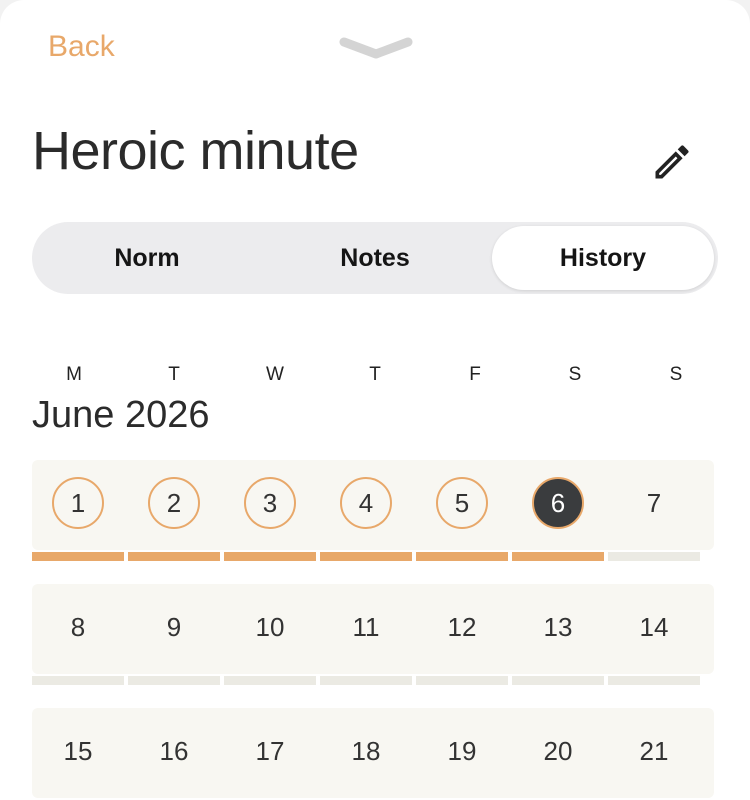 The height and width of the screenshot is (800, 750). What do you see at coordinates (672, 162) in the screenshot?
I see `edit-pencil-icon` at bounding box center [672, 162].